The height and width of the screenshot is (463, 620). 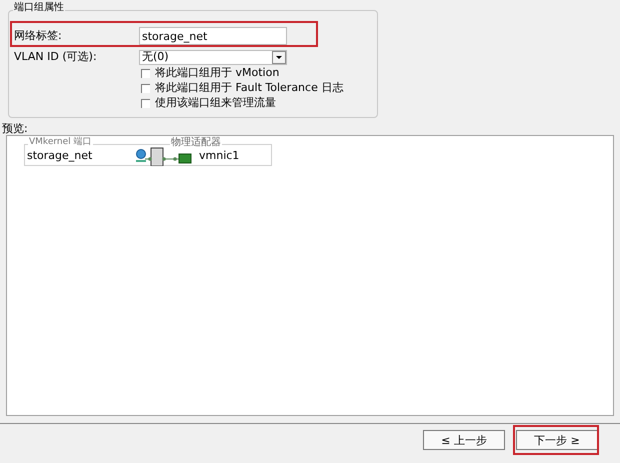 What do you see at coordinates (213, 36) in the screenshot?
I see `network-label-field: storage_net` at bounding box center [213, 36].